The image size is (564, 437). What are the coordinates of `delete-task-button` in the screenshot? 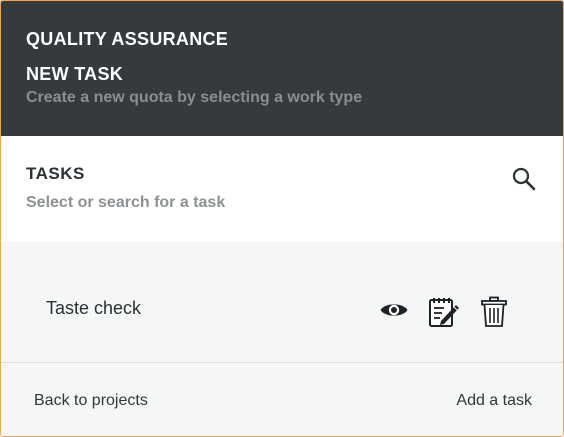 It's located at (494, 312).